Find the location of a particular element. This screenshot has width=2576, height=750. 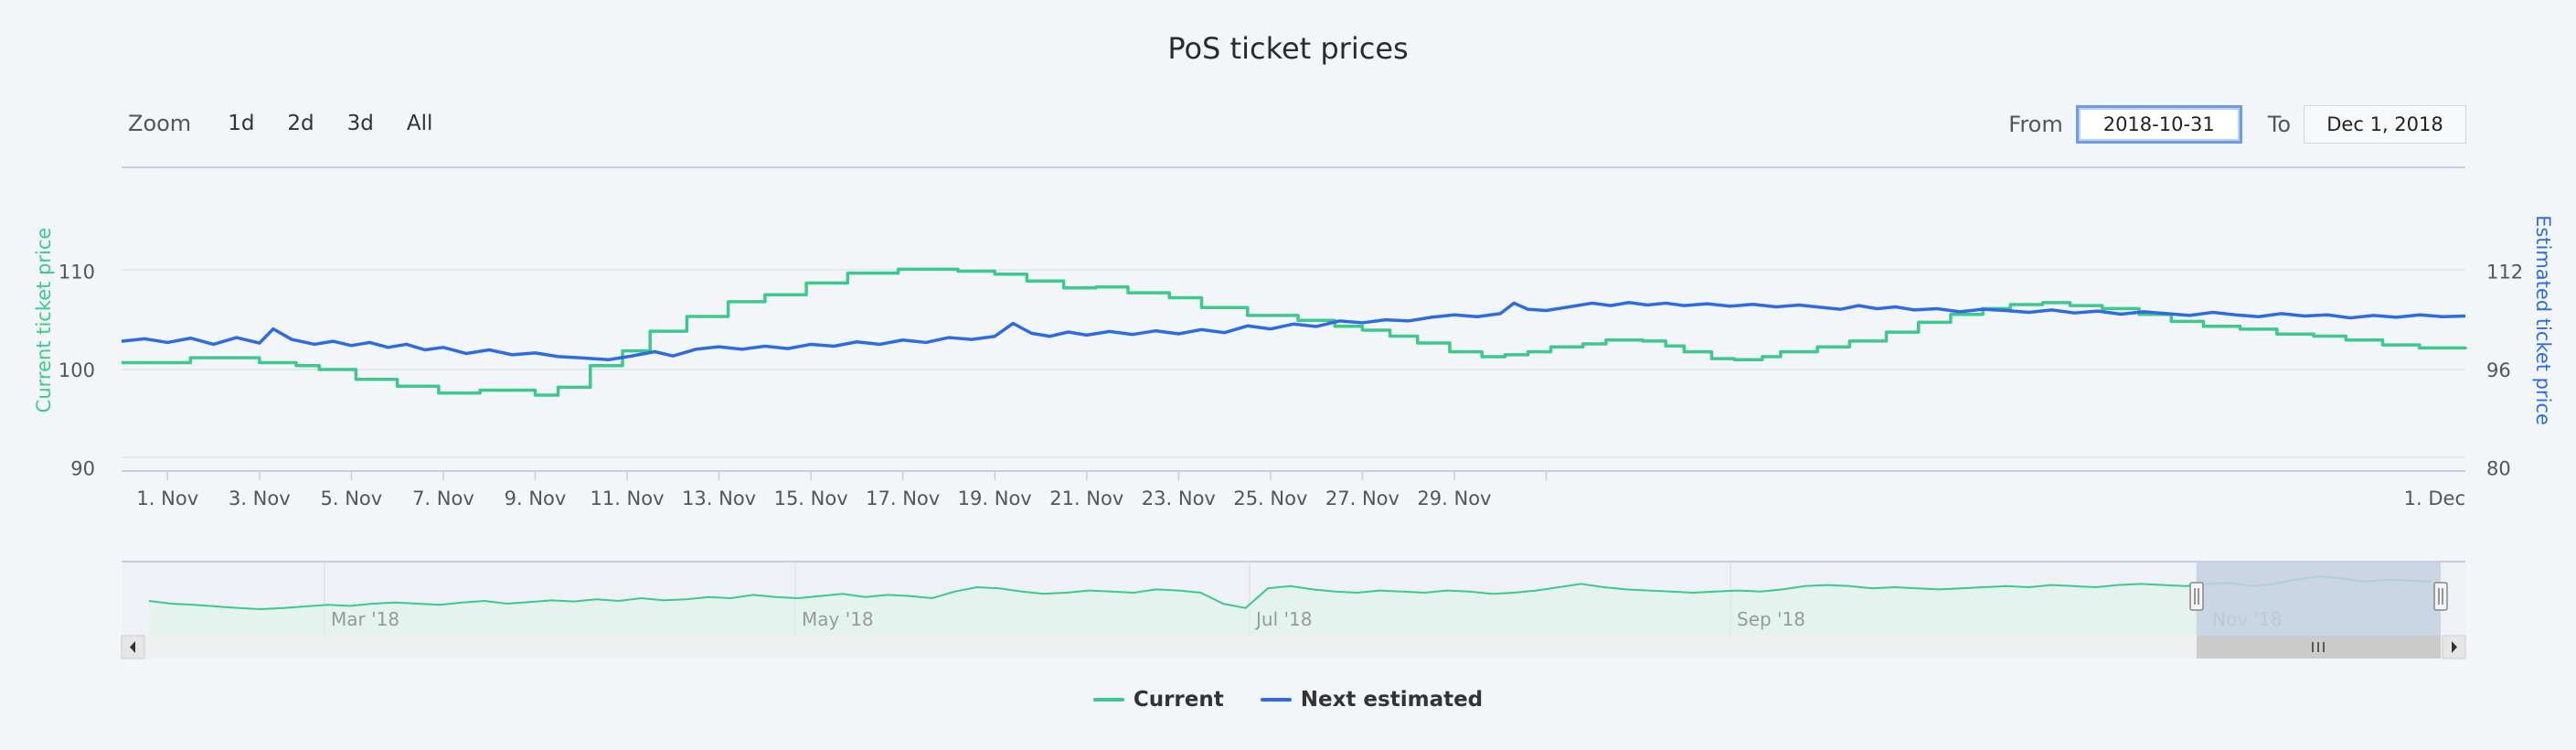

legend: Current Next estimated is located at coordinates (1288, 700).